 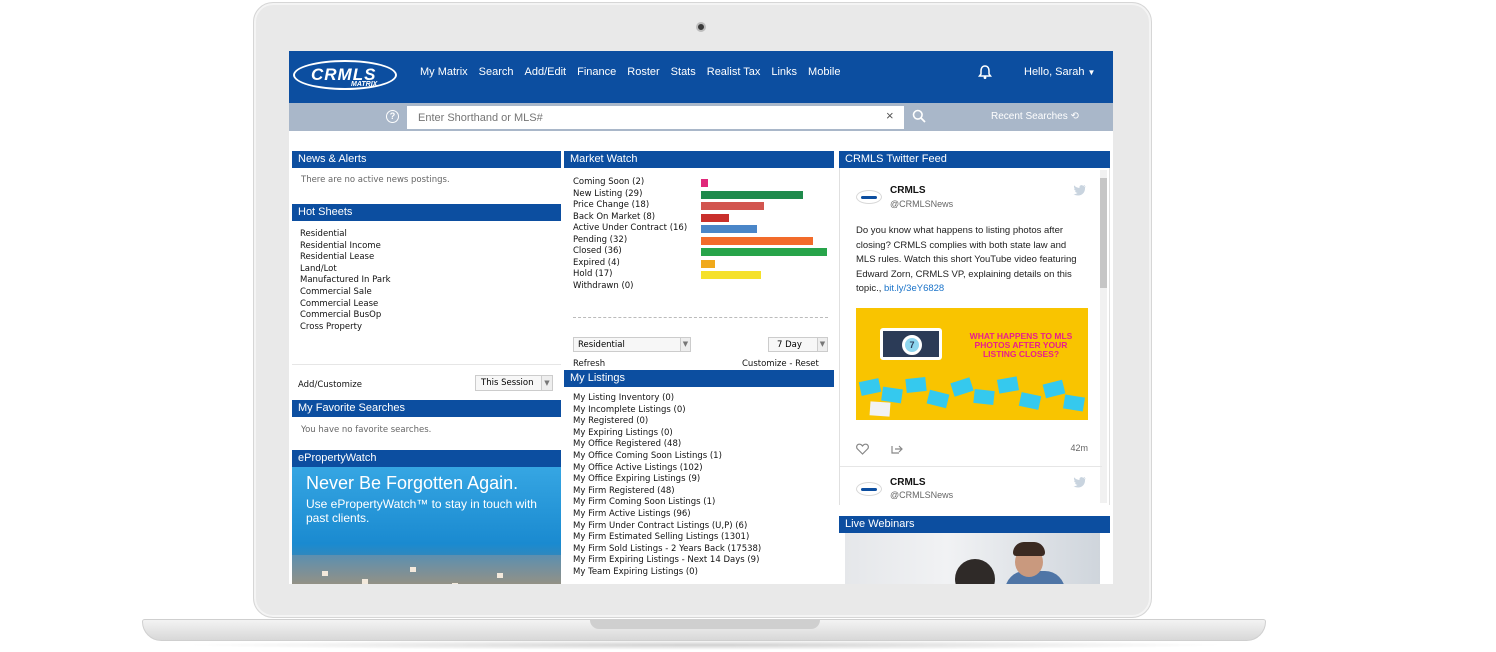 I want to click on scrollbar-thumb, so click(x=1103, y=233).